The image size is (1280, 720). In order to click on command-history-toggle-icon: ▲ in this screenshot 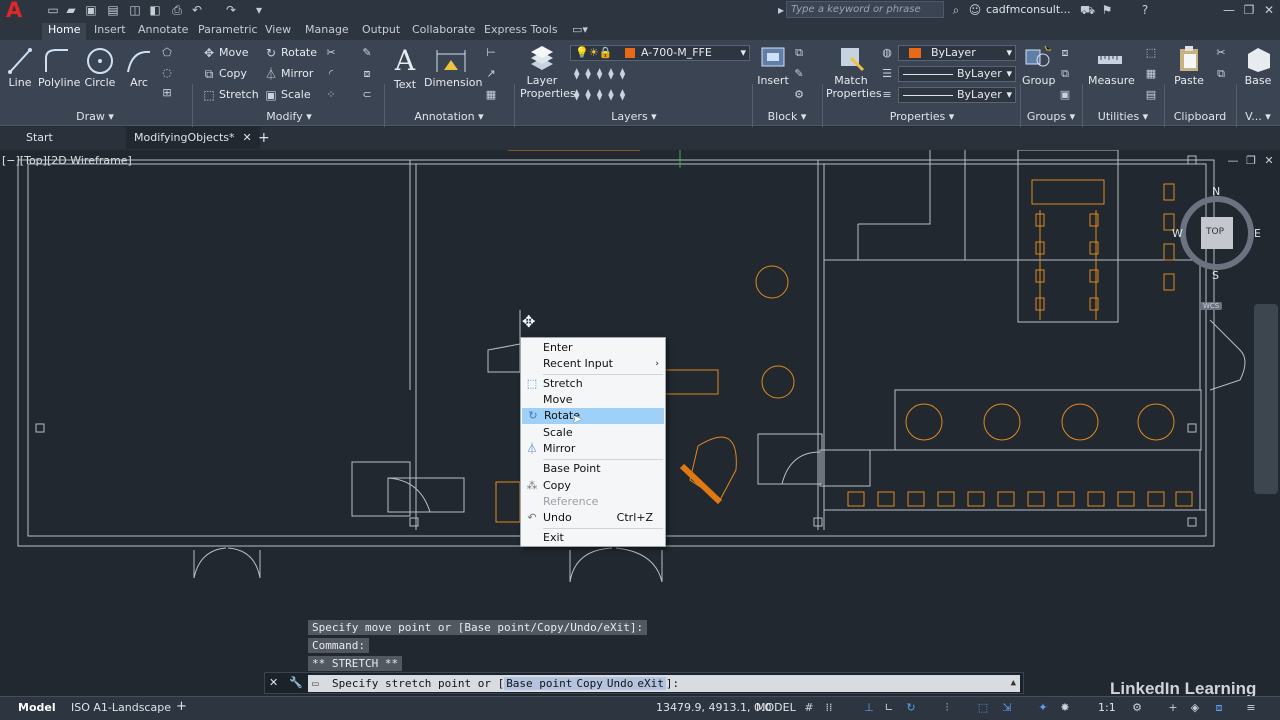, I will do `click(1013, 683)`.